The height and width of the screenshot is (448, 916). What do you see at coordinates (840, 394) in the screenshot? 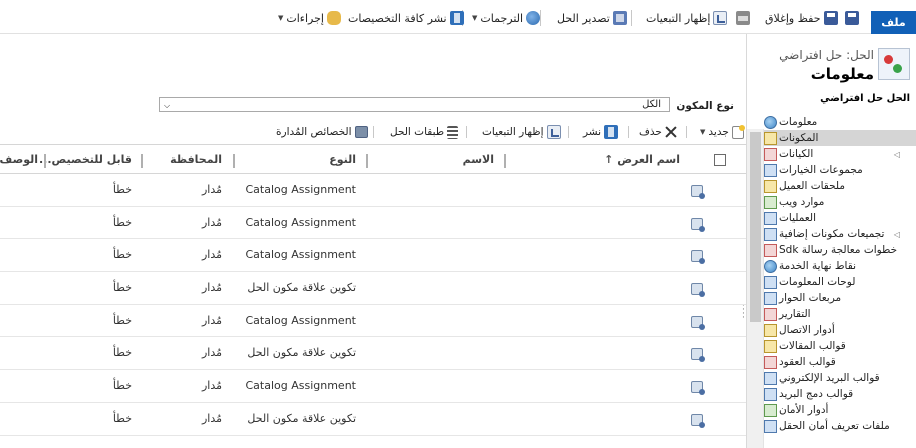
I see `sidebar-item-mail-merge-templates: قوالب دمج البريد` at bounding box center [840, 394].